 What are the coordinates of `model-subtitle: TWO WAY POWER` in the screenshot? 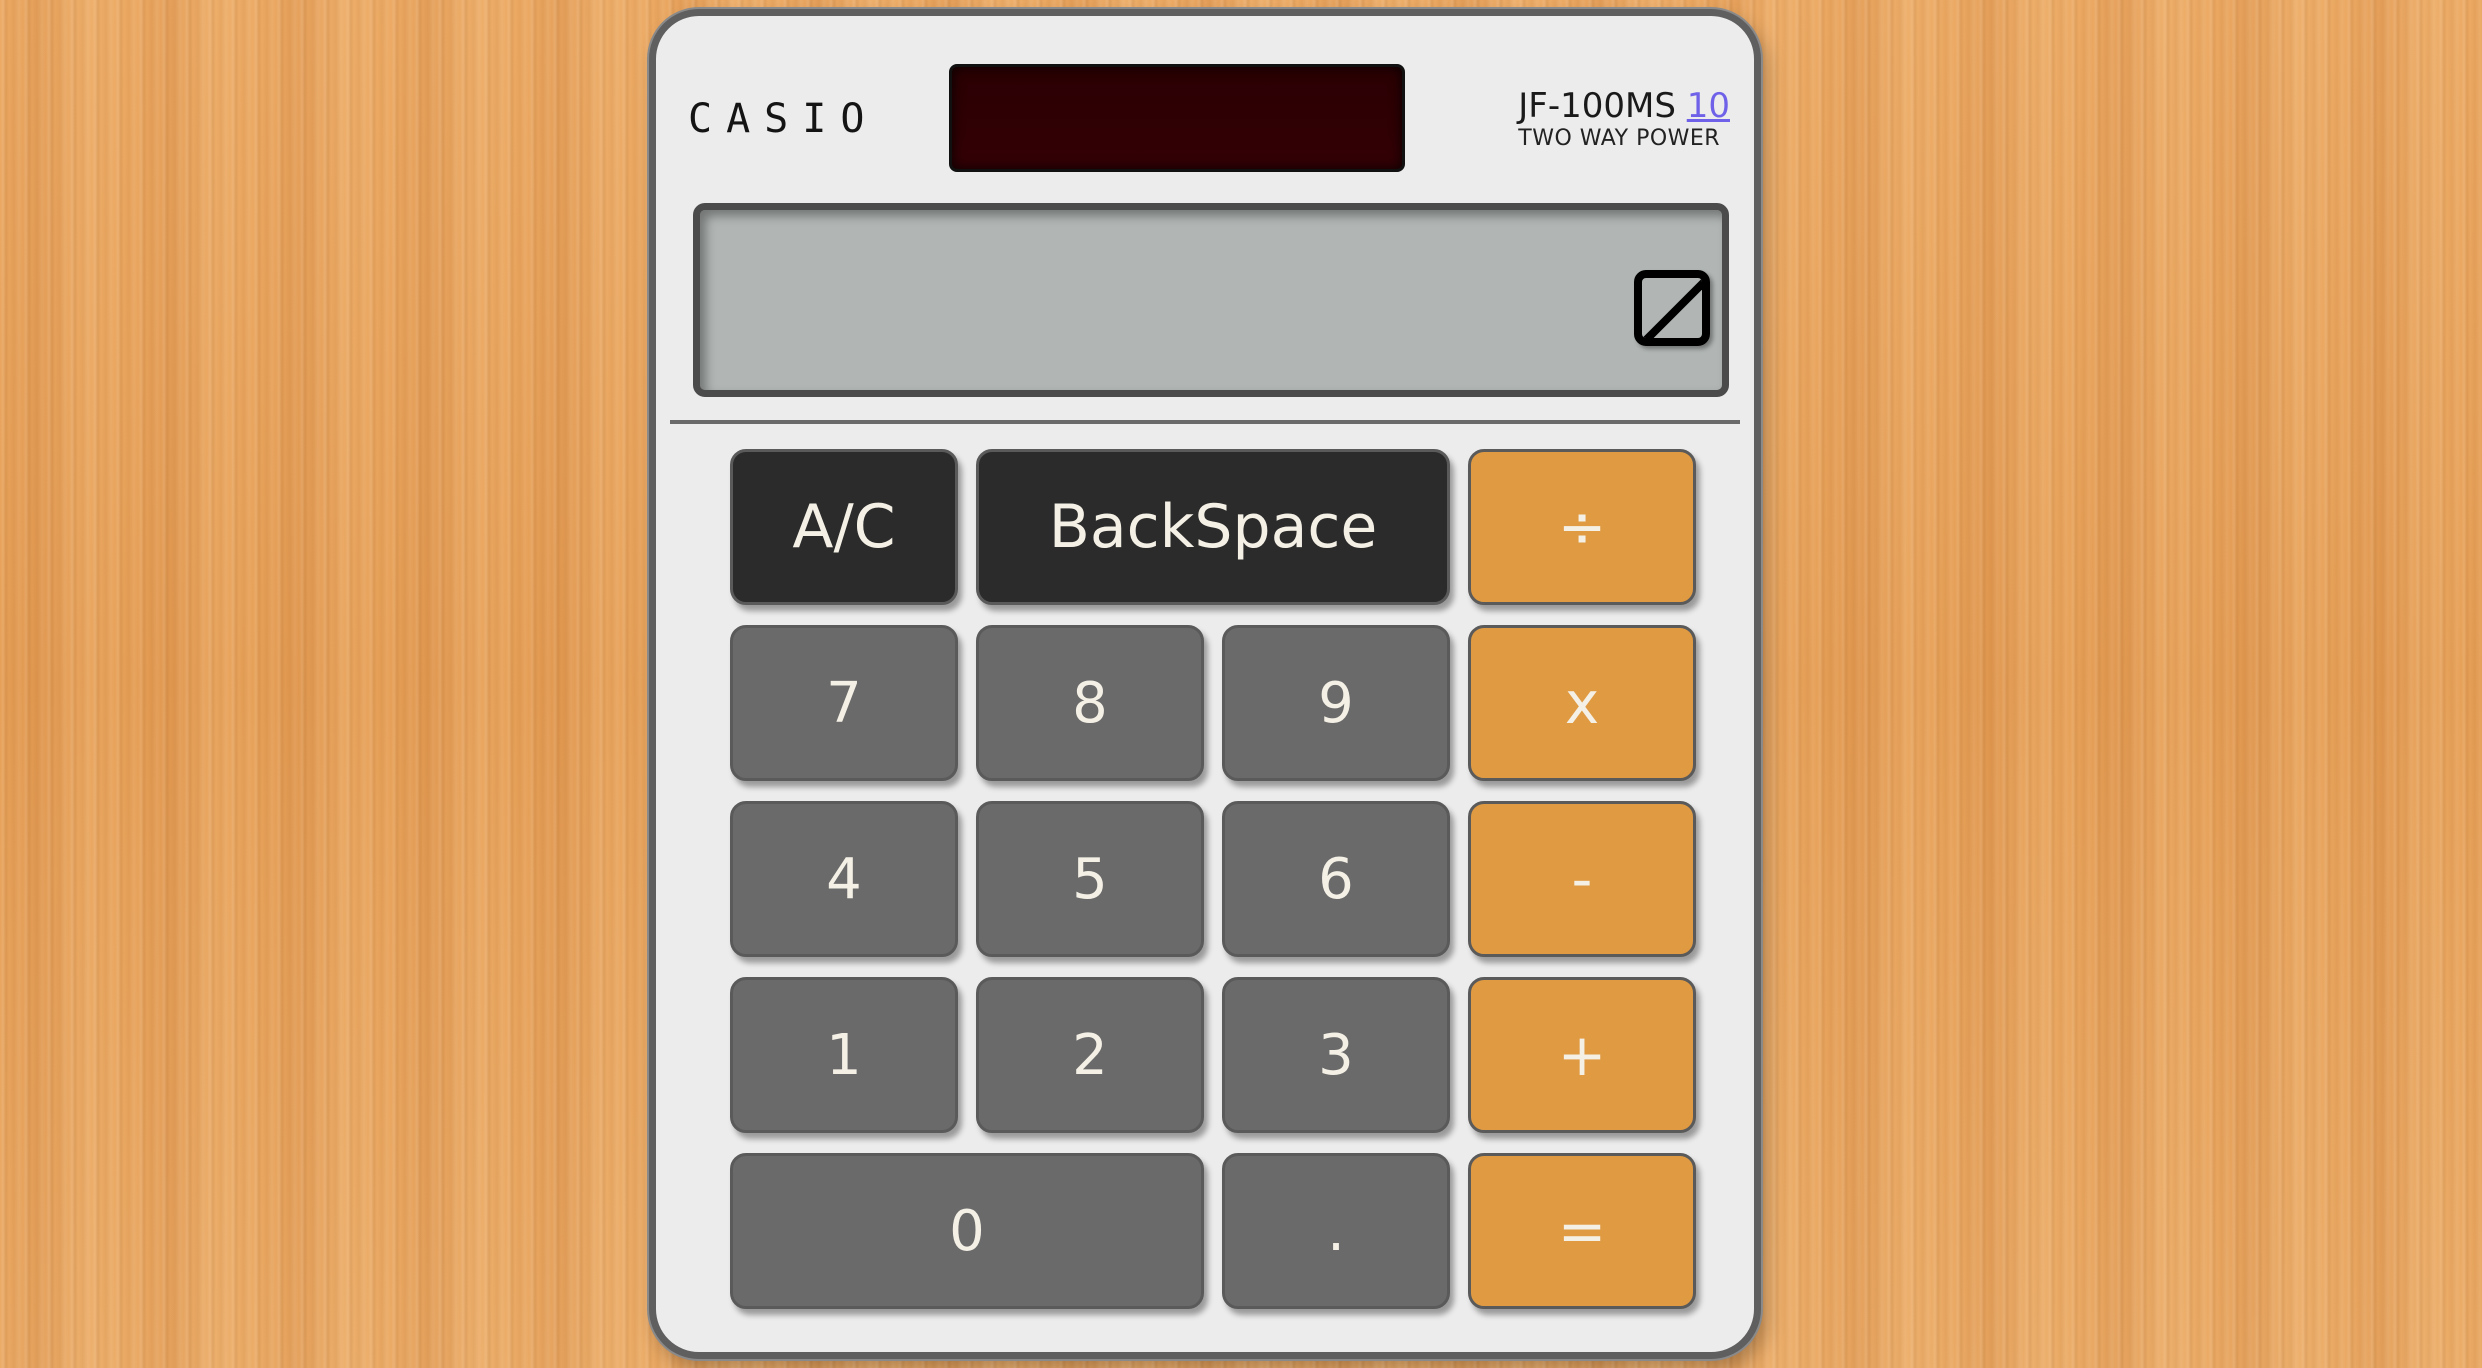 It's located at (1619, 138).